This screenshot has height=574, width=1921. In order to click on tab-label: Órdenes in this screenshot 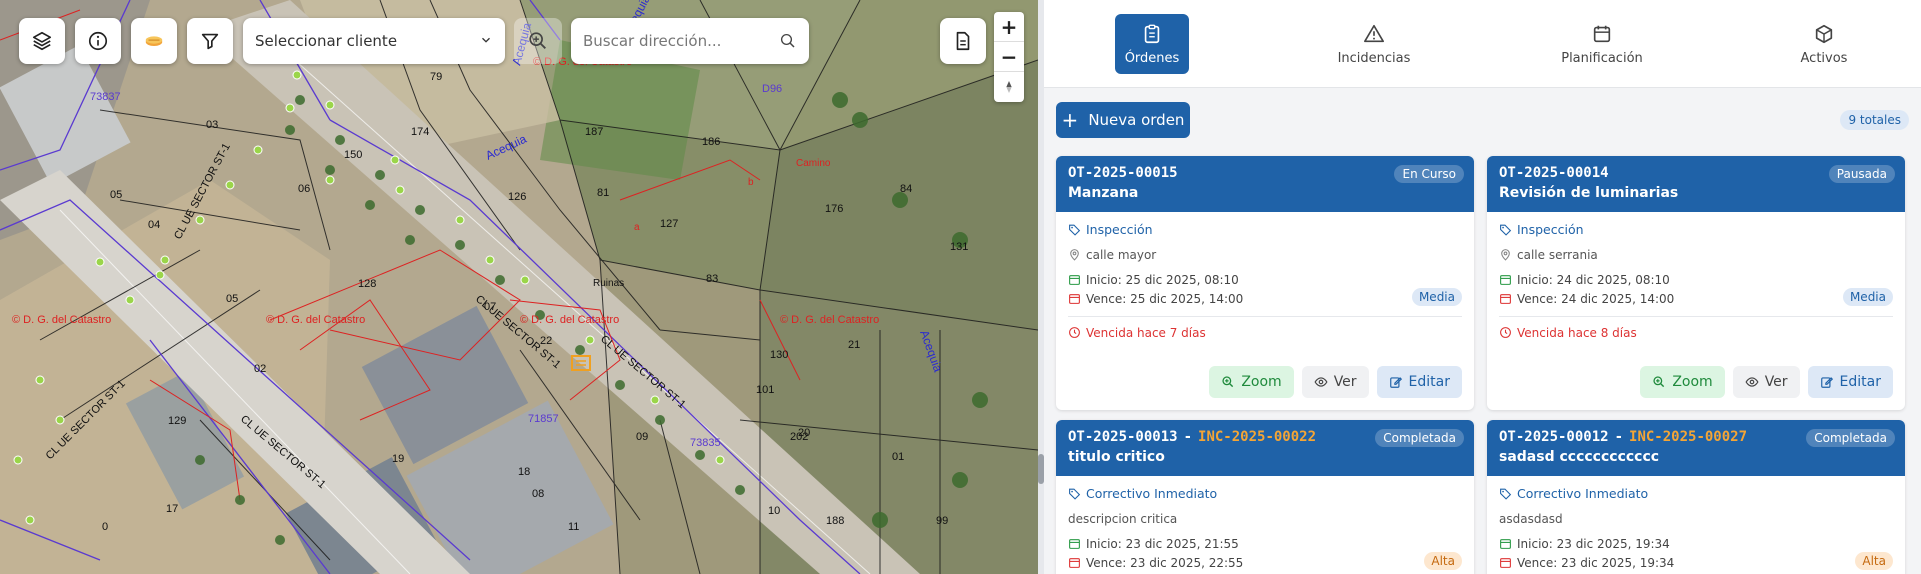, I will do `click(1152, 58)`.